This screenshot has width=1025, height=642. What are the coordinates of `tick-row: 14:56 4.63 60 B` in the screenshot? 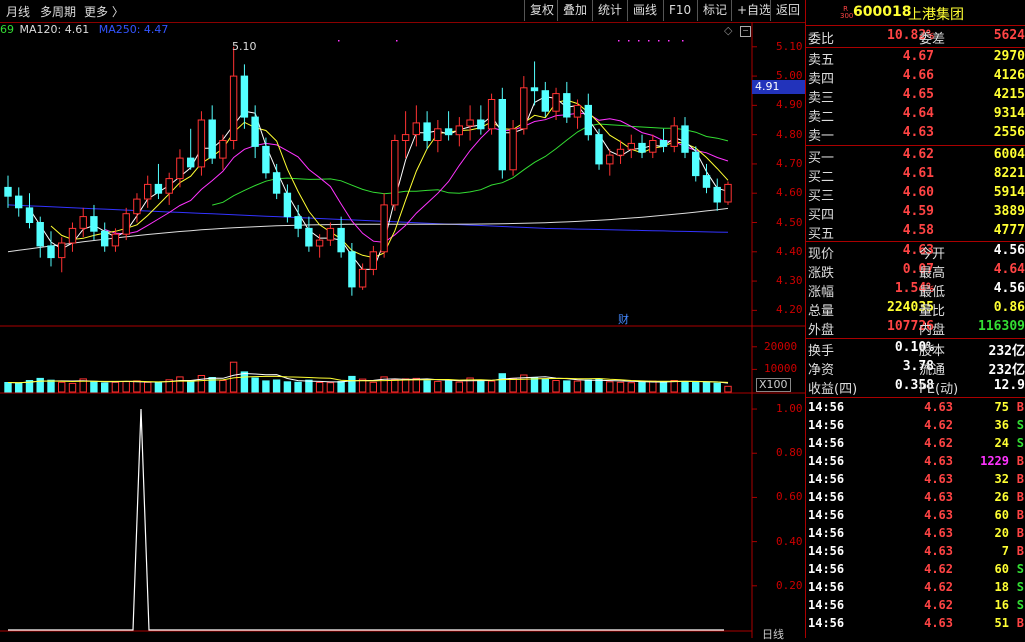 It's located at (915, 517).